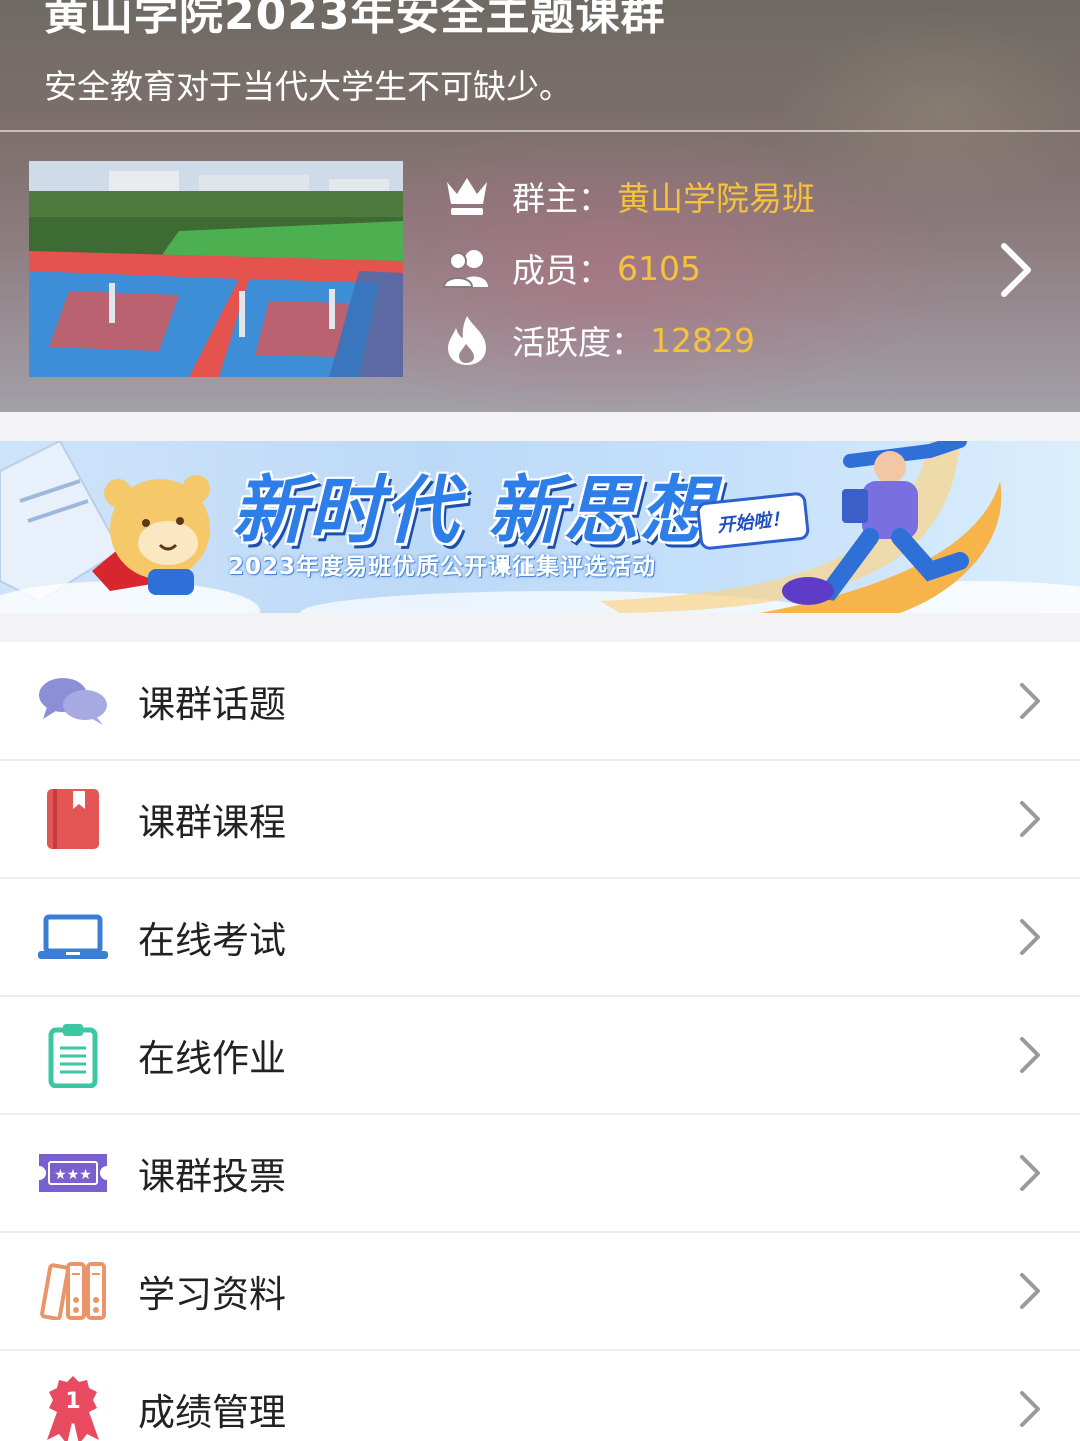 The width and height of the screenshot is (1080, 1441). What do you see at coordinates (212, 1176) in the screenshot?
I see `menu-label: 课群投票` at bounding box center [212, 1176].